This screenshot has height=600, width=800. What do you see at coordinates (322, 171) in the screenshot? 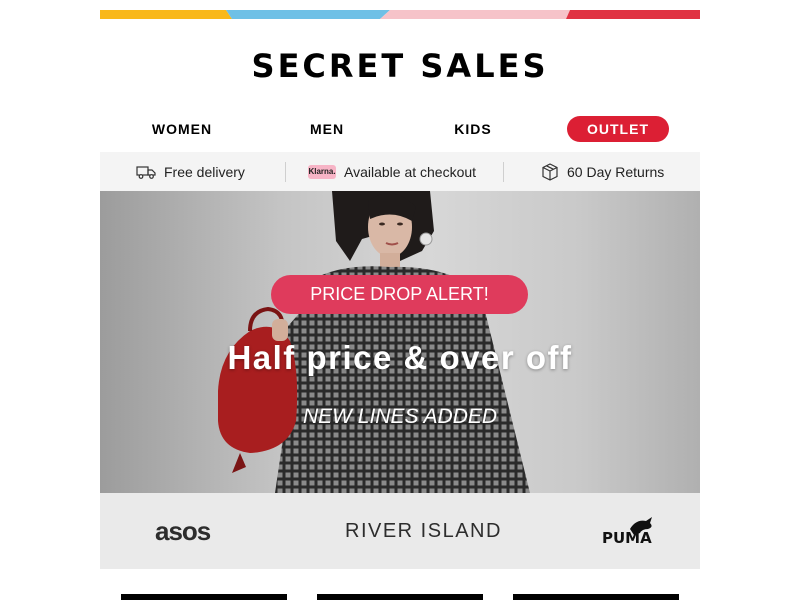
I see `klarna-badge-icon: Klarna.` at bounding box center [322, 171].